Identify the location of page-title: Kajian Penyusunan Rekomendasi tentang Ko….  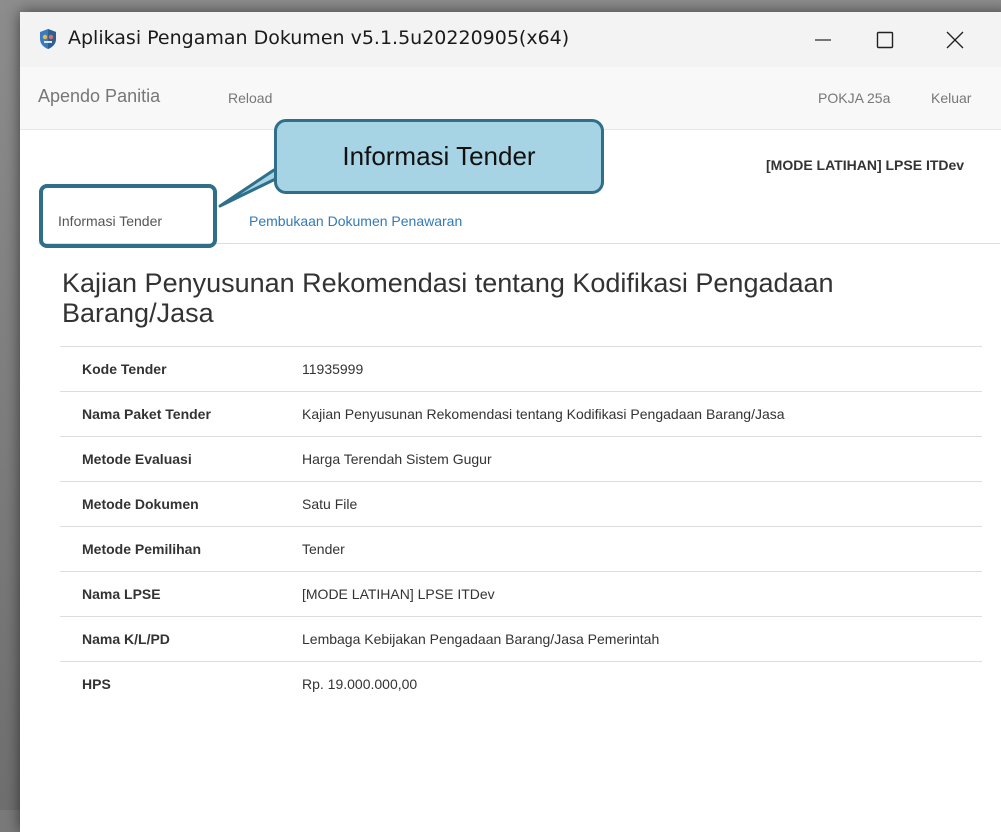
(448, 298).